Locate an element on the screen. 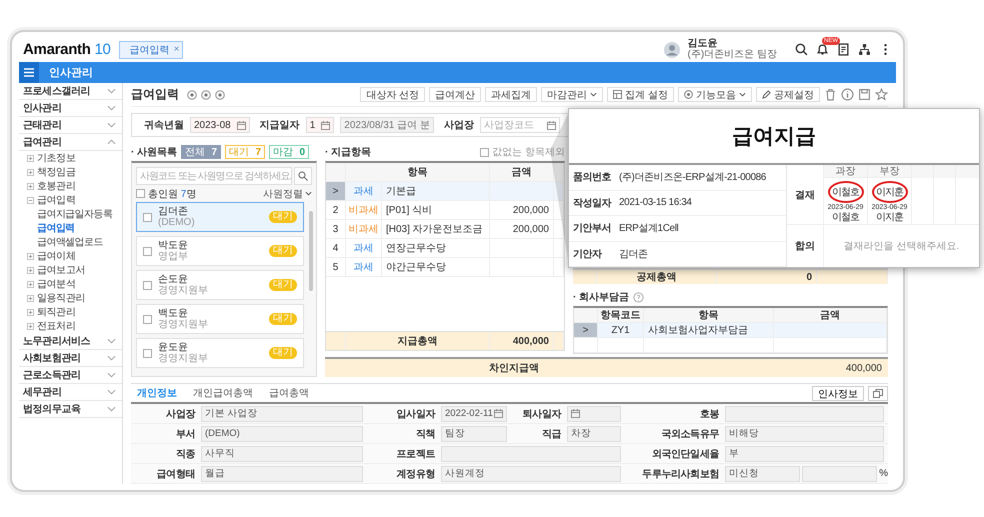 The height and width of the screenshot is (517, 984). avatar-icon is located at coordinates (672, 50).